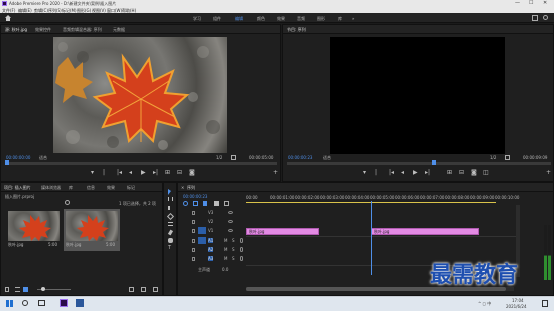 Image resolution: width=554 pixels, height=311 pixels. I want to click on search-icon, so click(545, 17).